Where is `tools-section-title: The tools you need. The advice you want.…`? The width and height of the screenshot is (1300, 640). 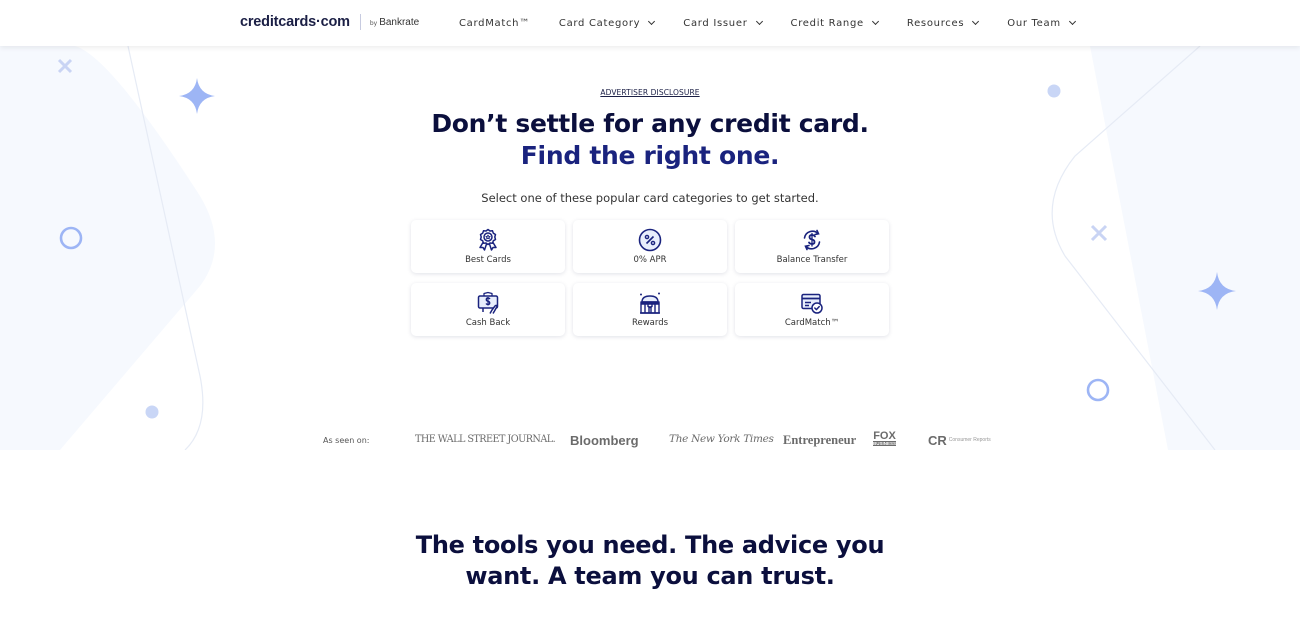
tools-section-title: The tools you need. The advice you want.… is located at coordinates (650, 561).